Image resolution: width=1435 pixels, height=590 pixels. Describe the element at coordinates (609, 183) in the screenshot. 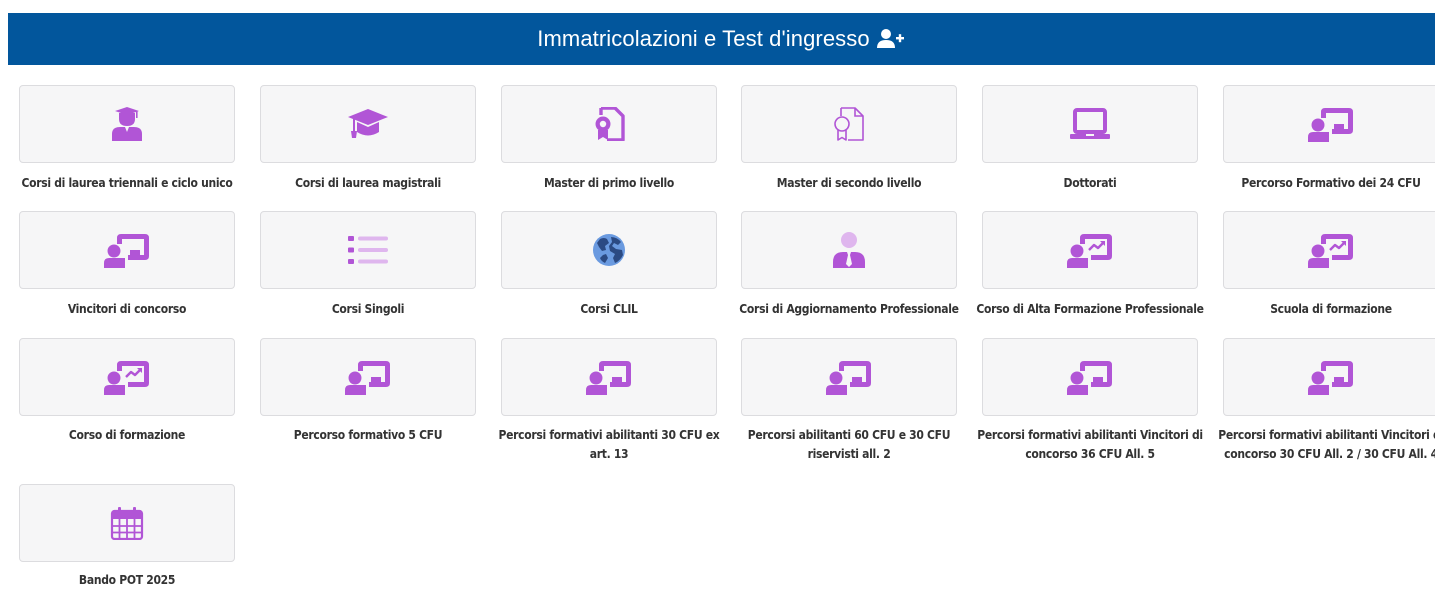

I see `tile-label: Master di primo livello` at that location.